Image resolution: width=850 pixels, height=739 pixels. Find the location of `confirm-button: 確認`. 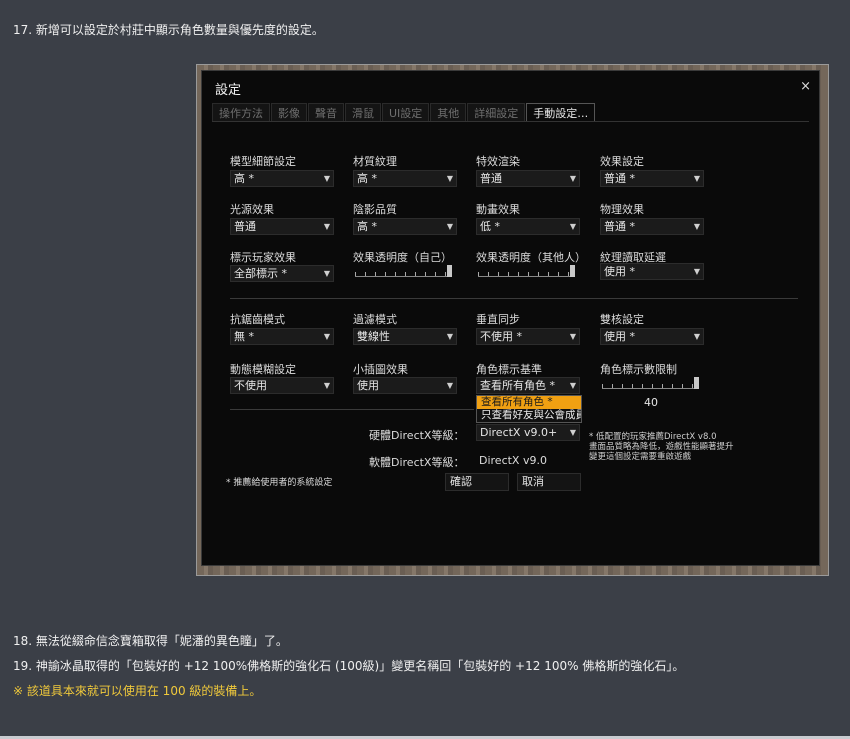

confirm-button: 確認 is located at coordinates (477, 482).